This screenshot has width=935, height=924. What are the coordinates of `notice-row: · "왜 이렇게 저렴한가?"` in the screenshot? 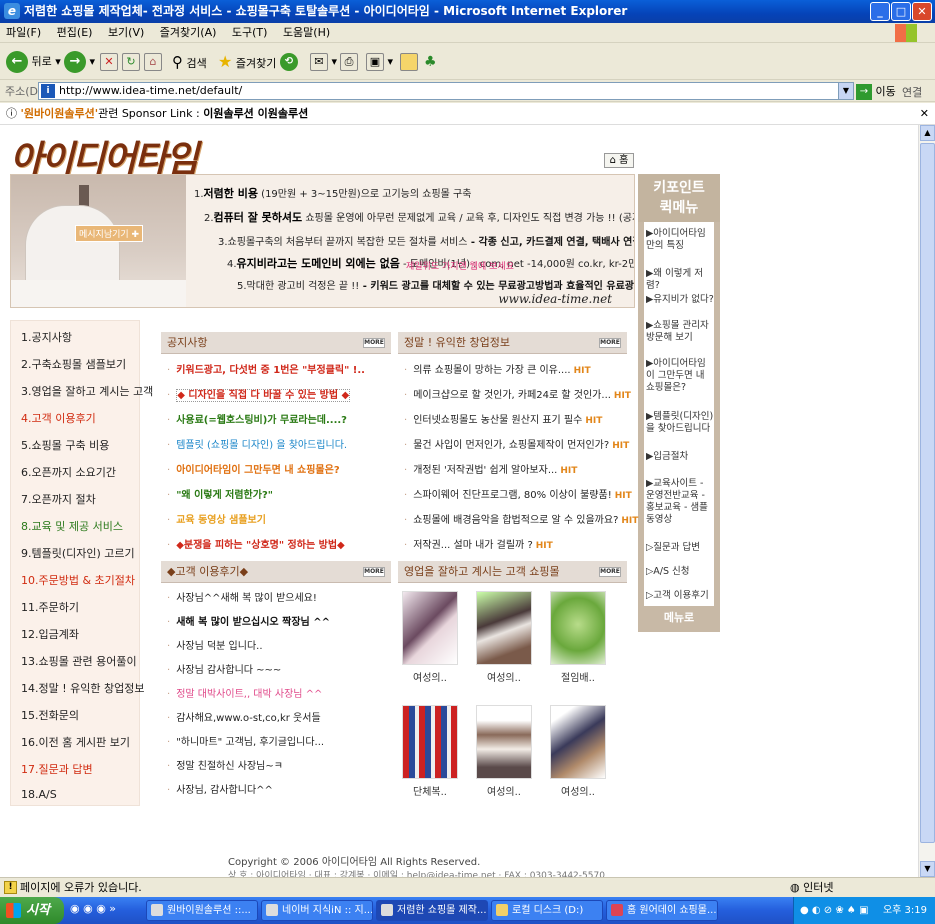 It's located at (220, 493).